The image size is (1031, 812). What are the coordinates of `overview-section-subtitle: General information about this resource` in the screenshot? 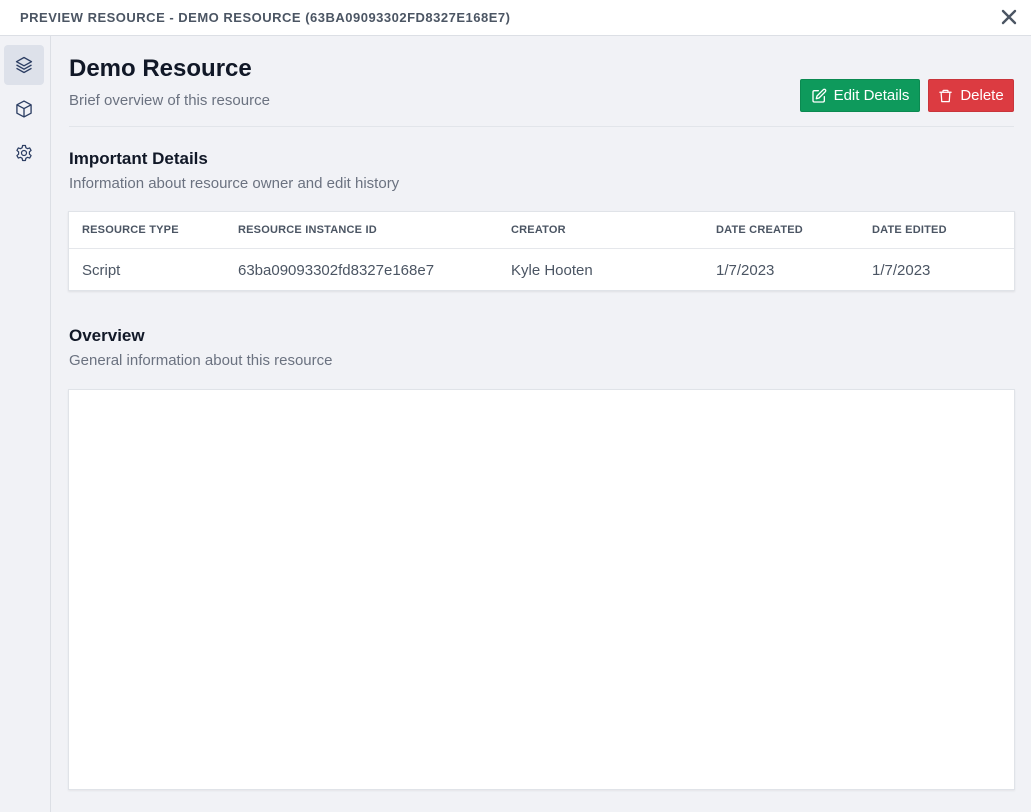 It's located at (201, 360).